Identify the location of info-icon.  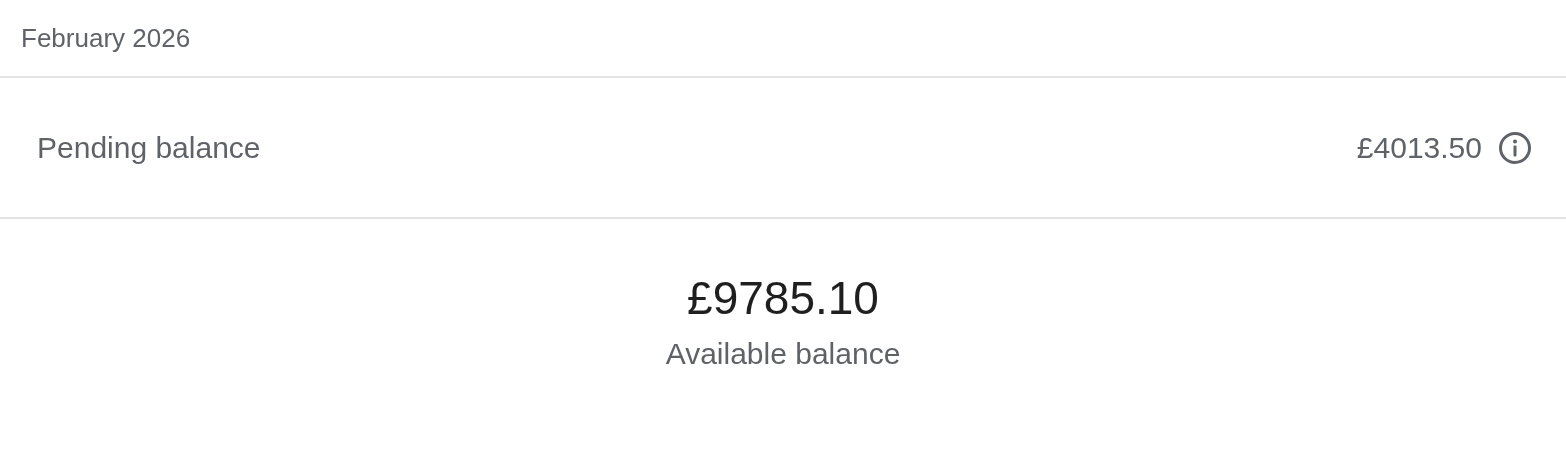
(1515, 147).